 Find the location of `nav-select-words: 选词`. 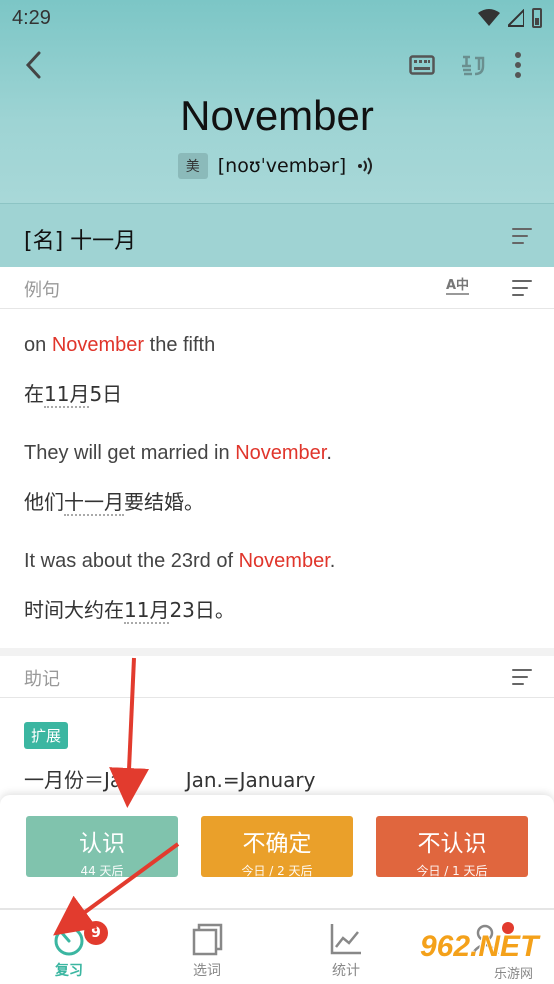

nav-select-words: 选词 is located at coordinates (207, 953).